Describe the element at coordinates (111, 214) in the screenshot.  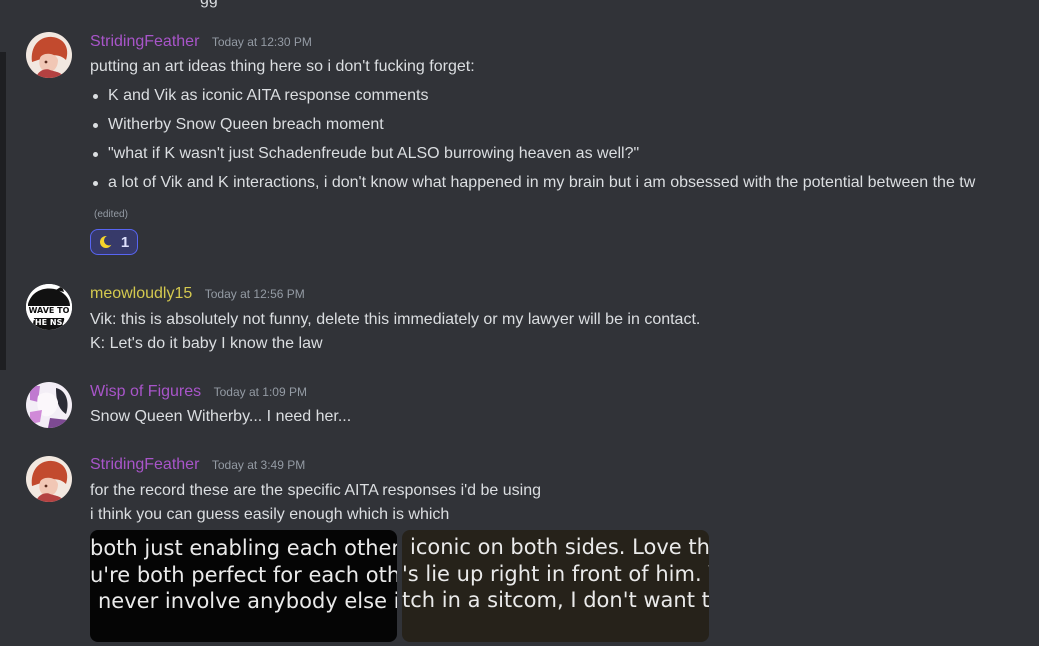
I see `edited-label: (edited)` at that location.